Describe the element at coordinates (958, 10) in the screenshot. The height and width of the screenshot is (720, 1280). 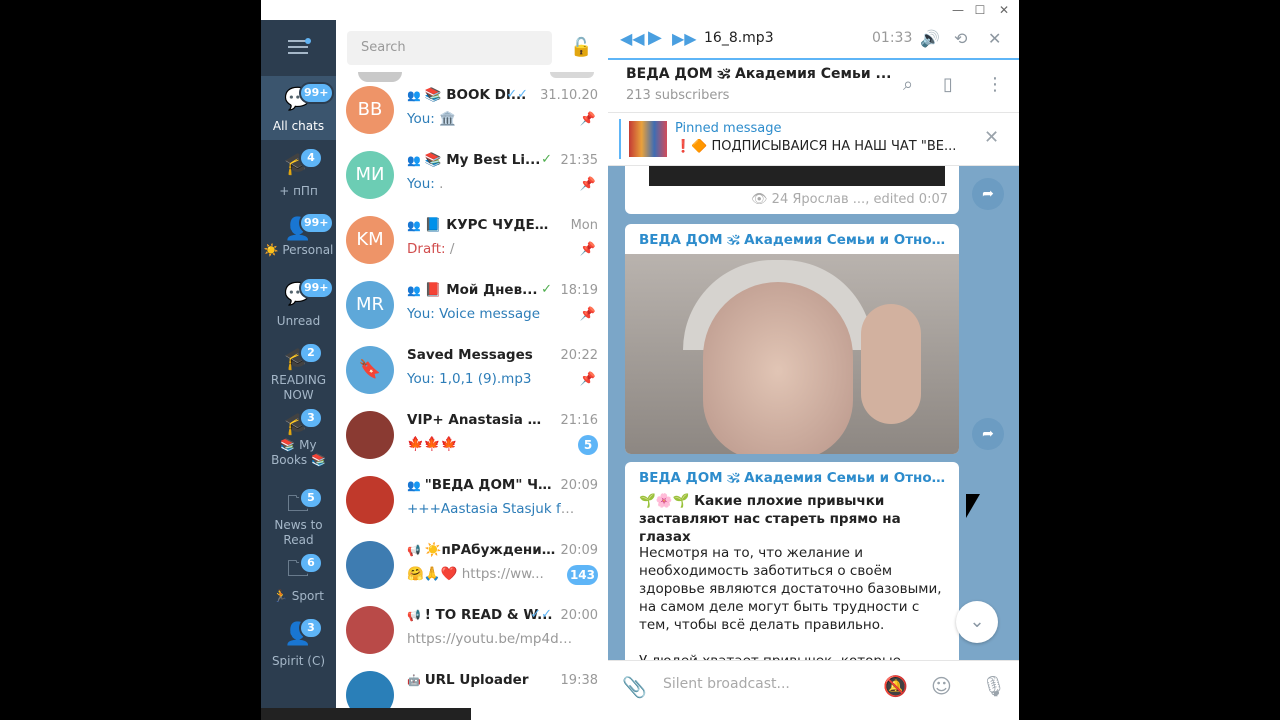
I see `minimize-button: —` at that location.